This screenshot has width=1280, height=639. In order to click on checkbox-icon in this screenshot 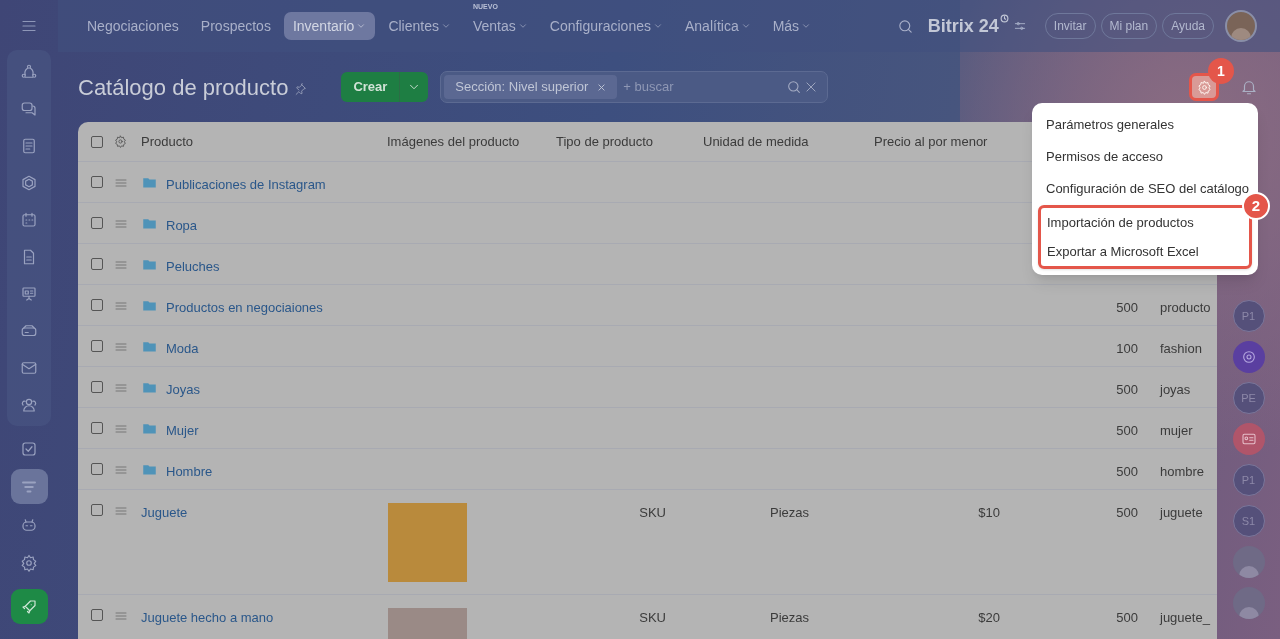, I will do `click(29, 448)`.